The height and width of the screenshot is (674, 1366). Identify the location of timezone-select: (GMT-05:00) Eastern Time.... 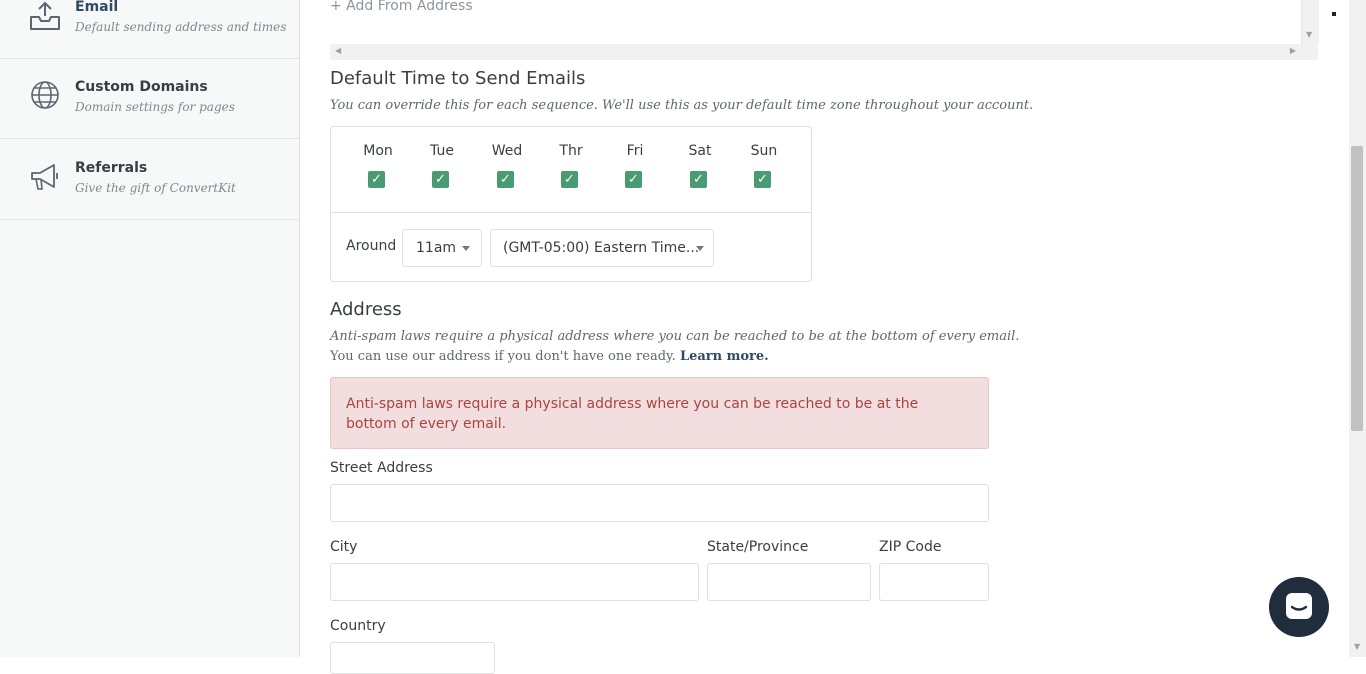
(602, 248).